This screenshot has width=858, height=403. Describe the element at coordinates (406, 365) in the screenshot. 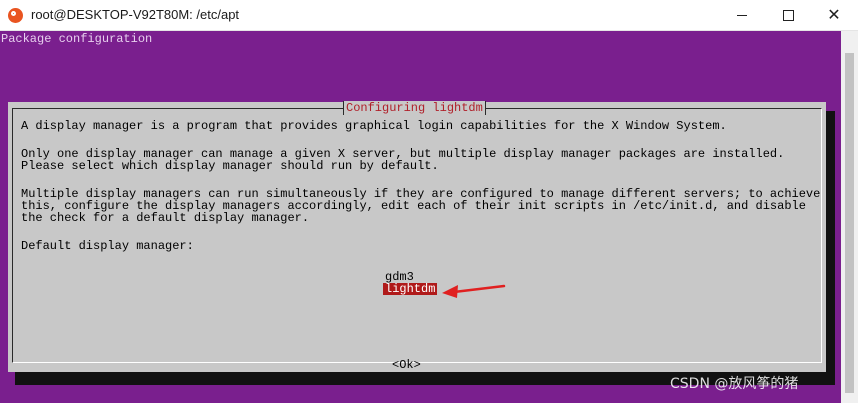

I see `ok-button: <Ok>` at that location.